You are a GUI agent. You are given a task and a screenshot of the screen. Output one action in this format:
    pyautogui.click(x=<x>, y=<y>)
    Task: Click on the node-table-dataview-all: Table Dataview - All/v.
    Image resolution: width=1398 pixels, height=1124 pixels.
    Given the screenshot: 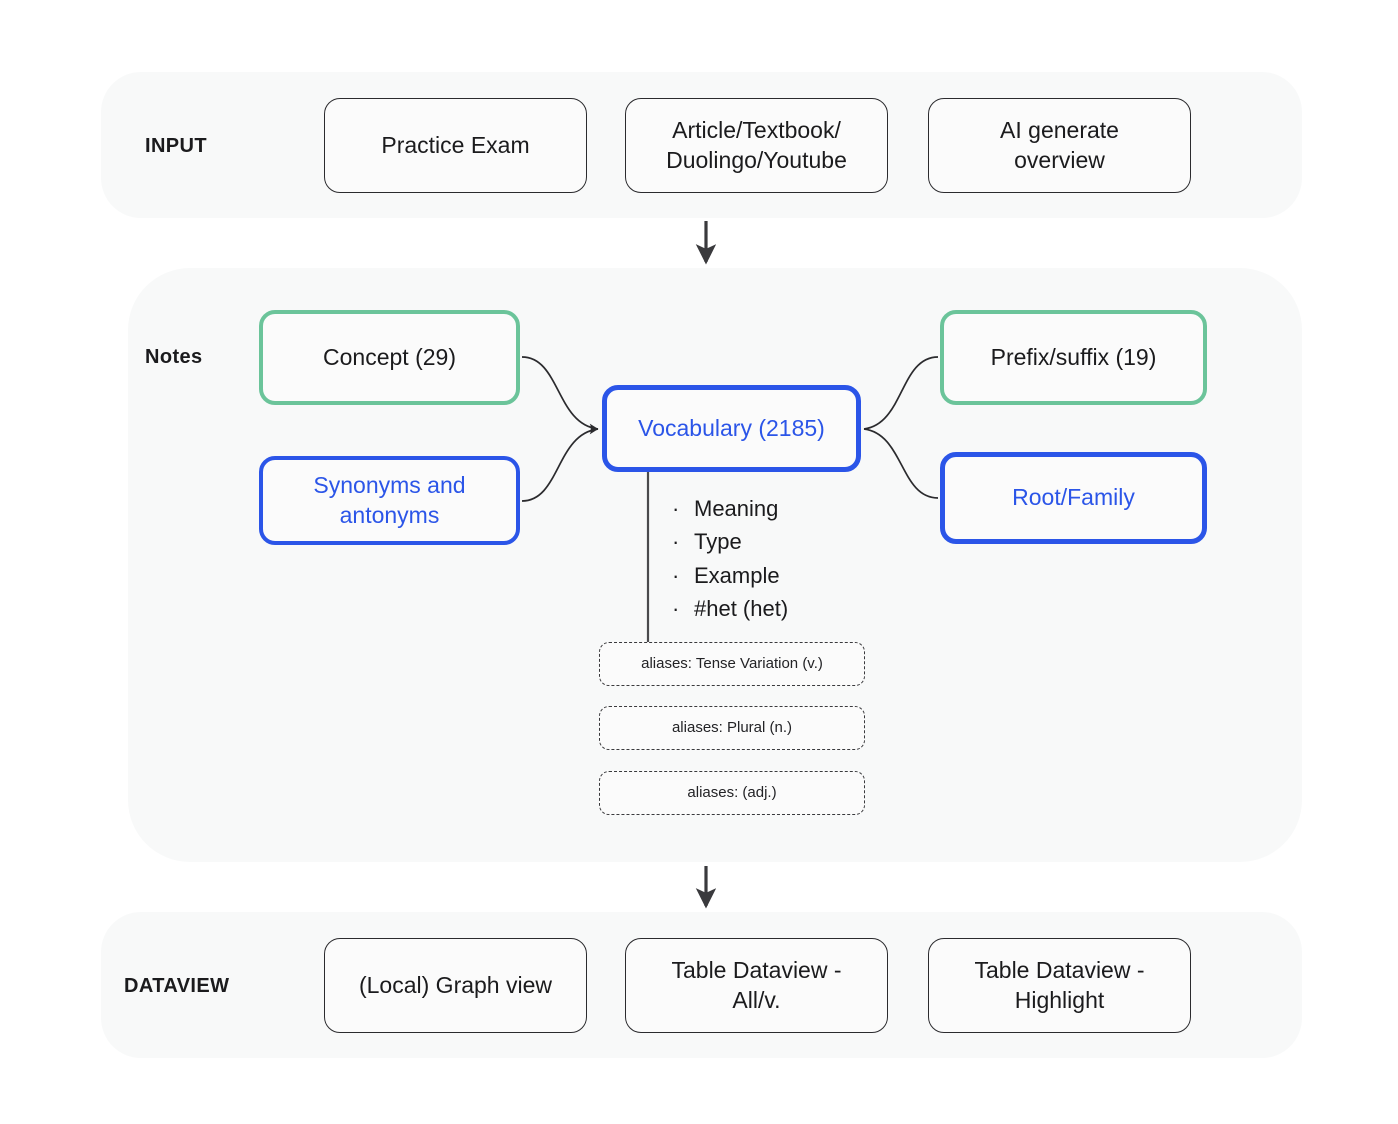 What is the action you would take?
    pyautogui.click(x=756, y=985)
    